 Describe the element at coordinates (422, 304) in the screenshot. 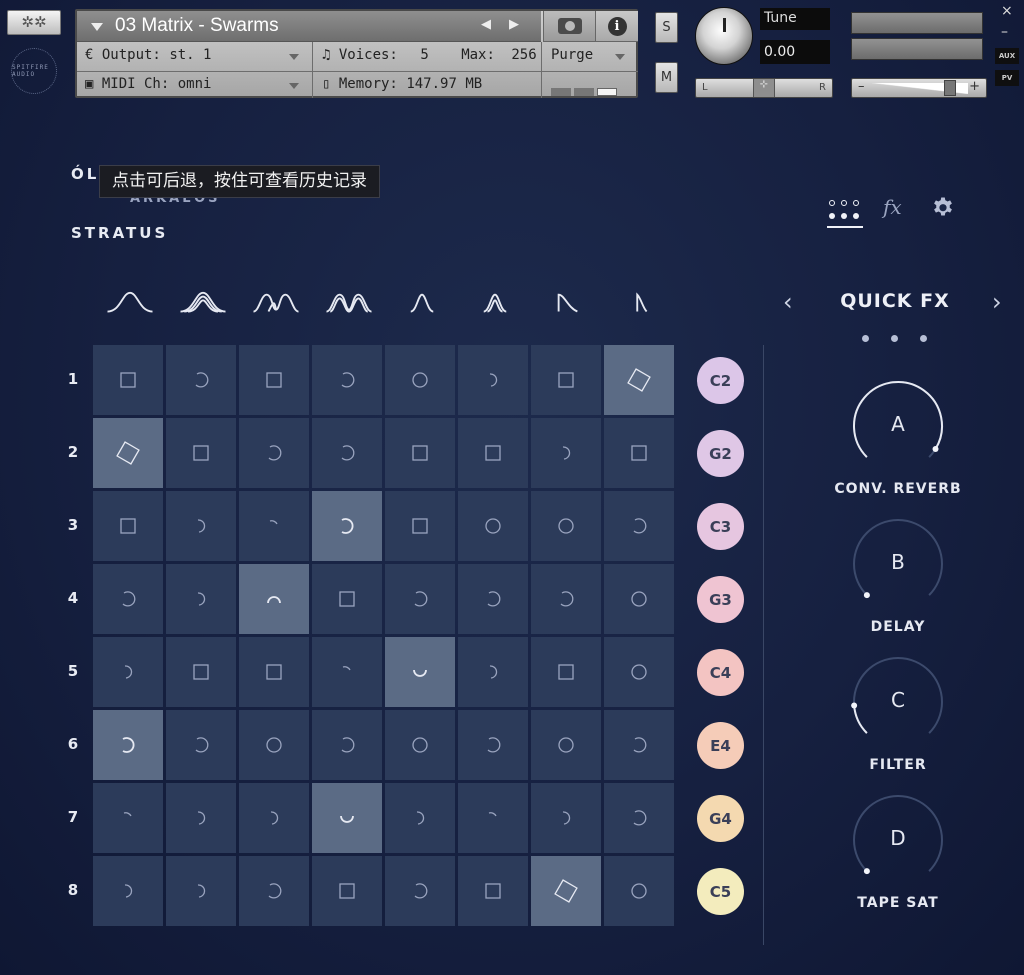

I see `envelope-shape-spike-narrow-icon` at that location.